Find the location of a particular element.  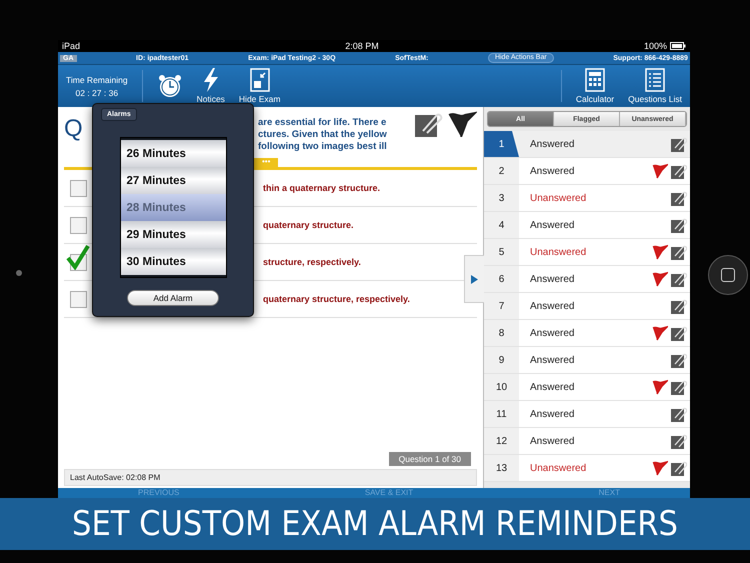

battery-level: 100% is located at coordinates (655, 46).